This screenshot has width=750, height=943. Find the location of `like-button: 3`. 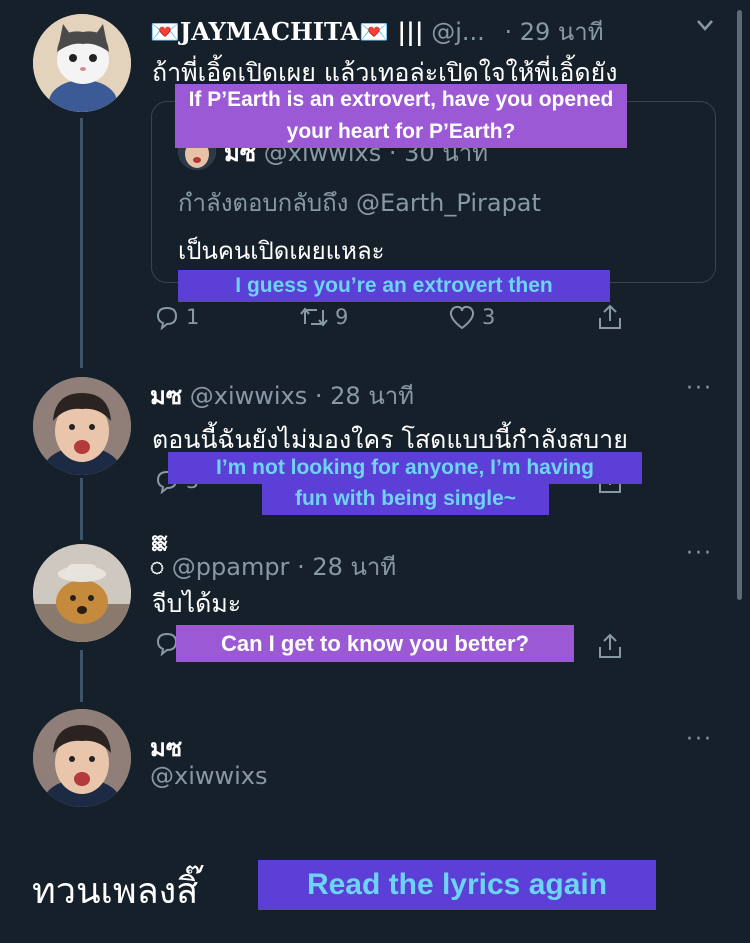

like-button: 3 is located at coordinates (471, 317).